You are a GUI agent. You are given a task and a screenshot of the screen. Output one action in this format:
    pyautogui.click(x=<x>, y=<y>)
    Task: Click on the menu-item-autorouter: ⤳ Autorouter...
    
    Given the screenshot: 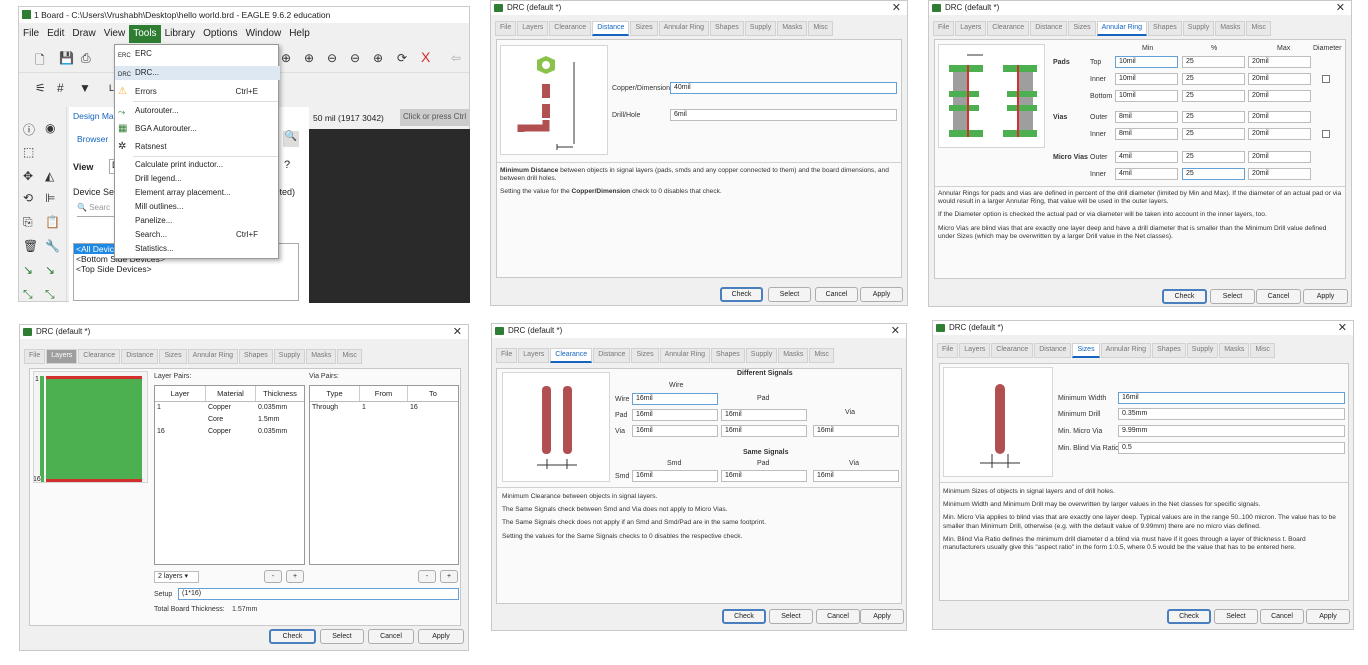 What is the action you would take?
    pyautogui.click(x=197, y=111)
    